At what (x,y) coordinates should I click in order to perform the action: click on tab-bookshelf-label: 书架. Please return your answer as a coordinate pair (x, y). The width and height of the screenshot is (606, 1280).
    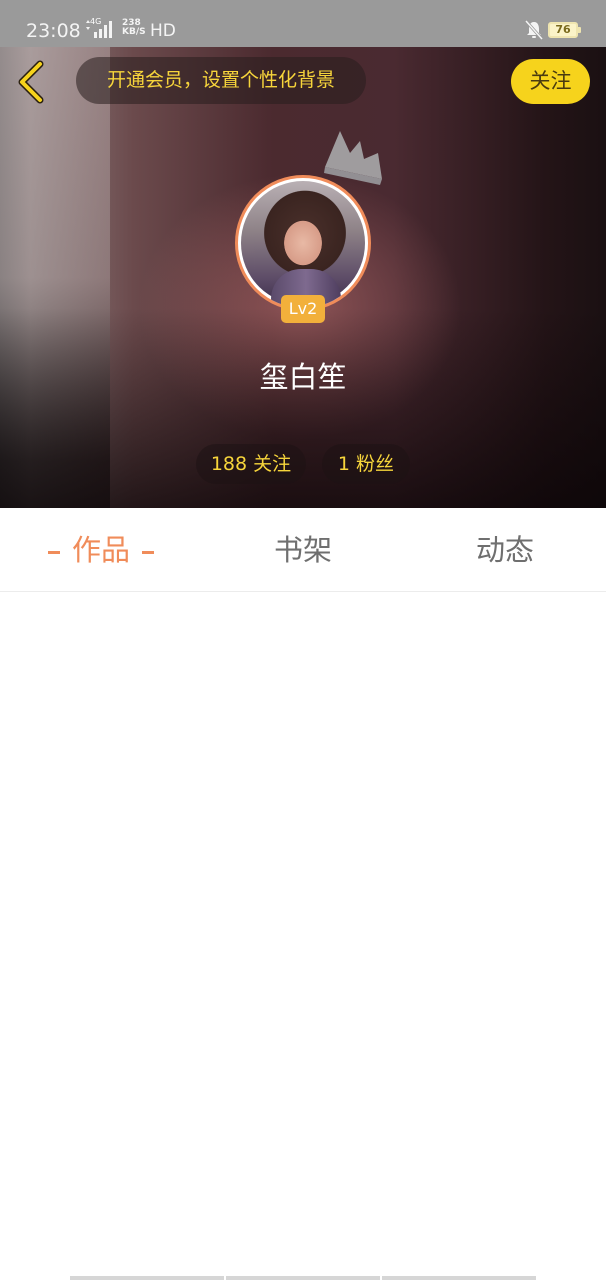
    Looking at the image, I should click on (302, 550).